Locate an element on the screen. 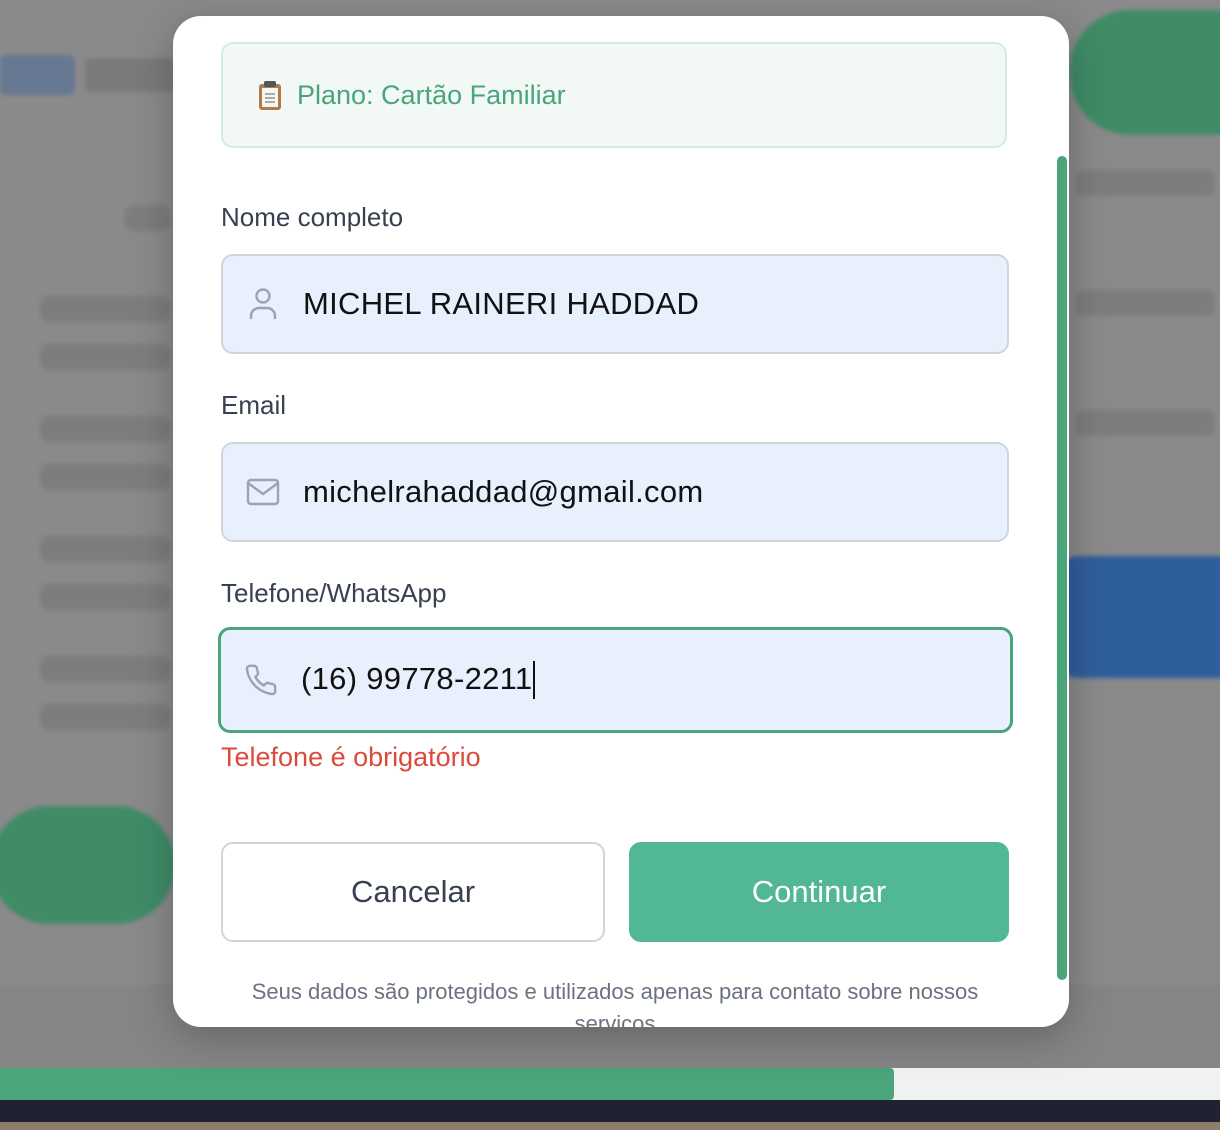 Image resolution: width=1220 pixels, height=1130 pixels. phone-label: Telefone/WhatsApp is located at coordinates (334, 593).